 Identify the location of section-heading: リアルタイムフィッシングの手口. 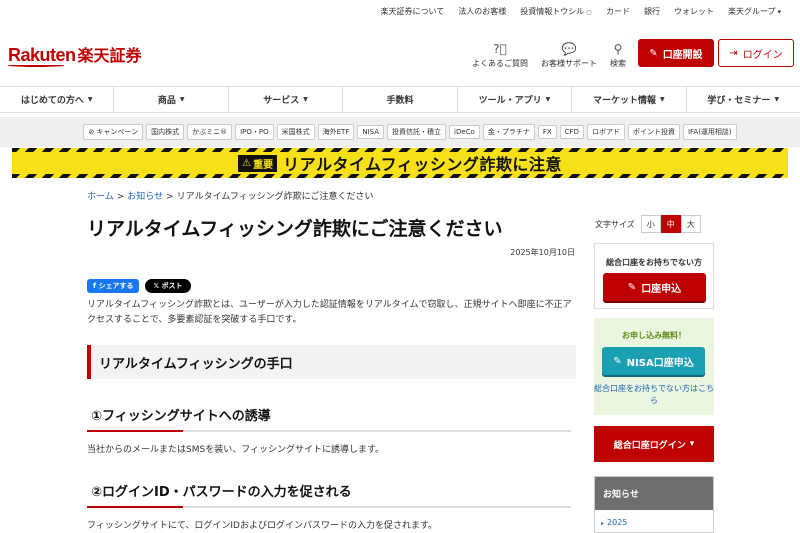
(331, 362).